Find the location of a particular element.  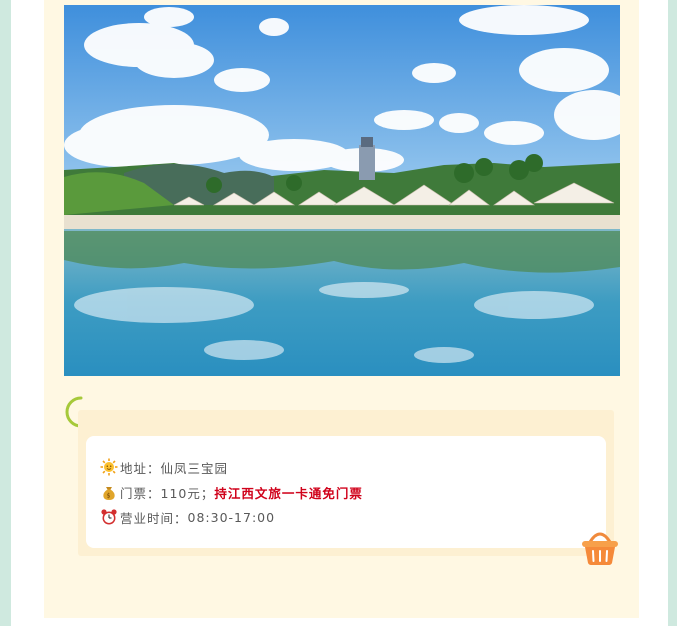

address-label: 地址： is located at coordinates (140, 468).